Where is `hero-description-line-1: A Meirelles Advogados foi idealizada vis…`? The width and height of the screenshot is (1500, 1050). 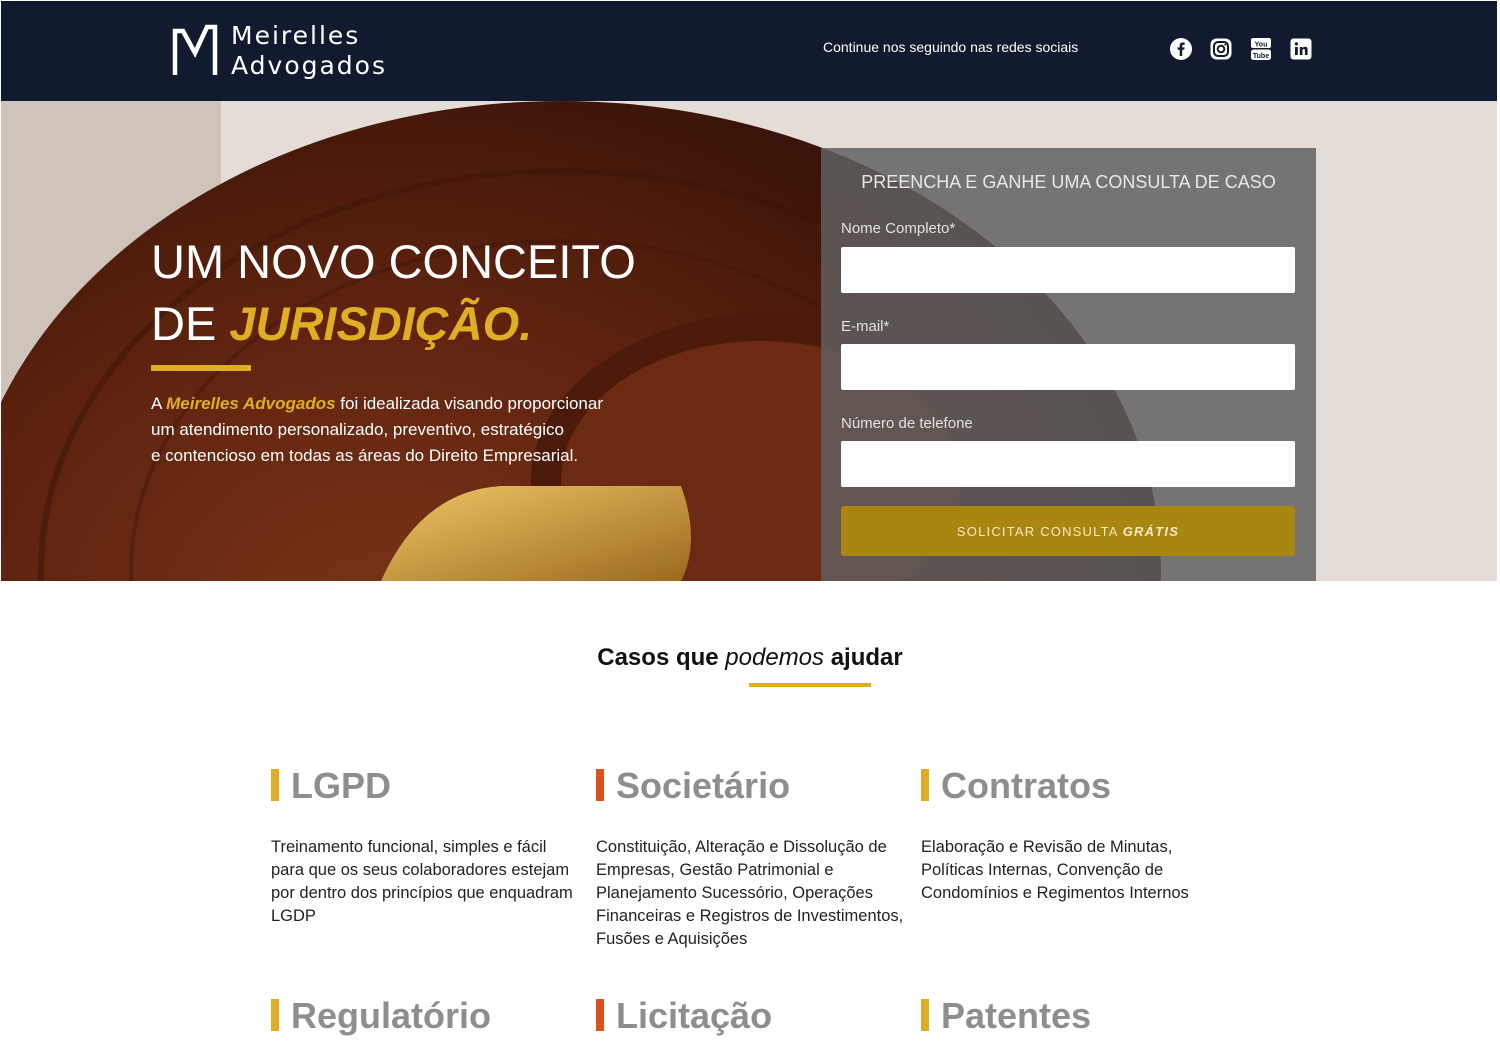 hero-description-line-1: A Meirelles Advogados foi idealizada vis… is located at coordinates (431, 404).